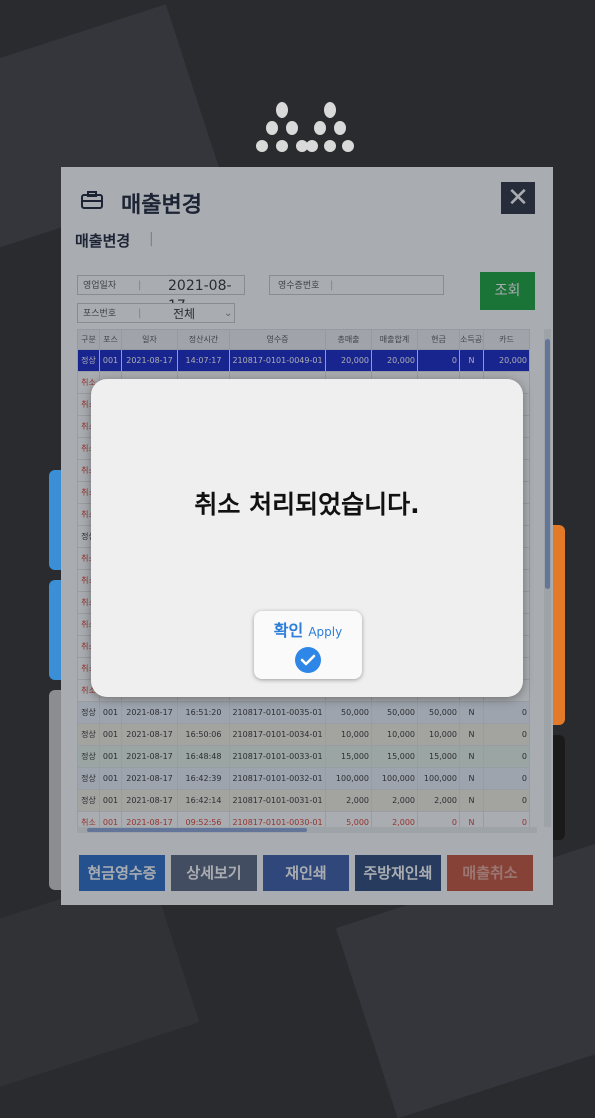 The width and height of the screenshot is (595, 1118). Describe the element at coordinates (288, 630) in the screenshot. I see `apply-label-ko: 확인` at that location.